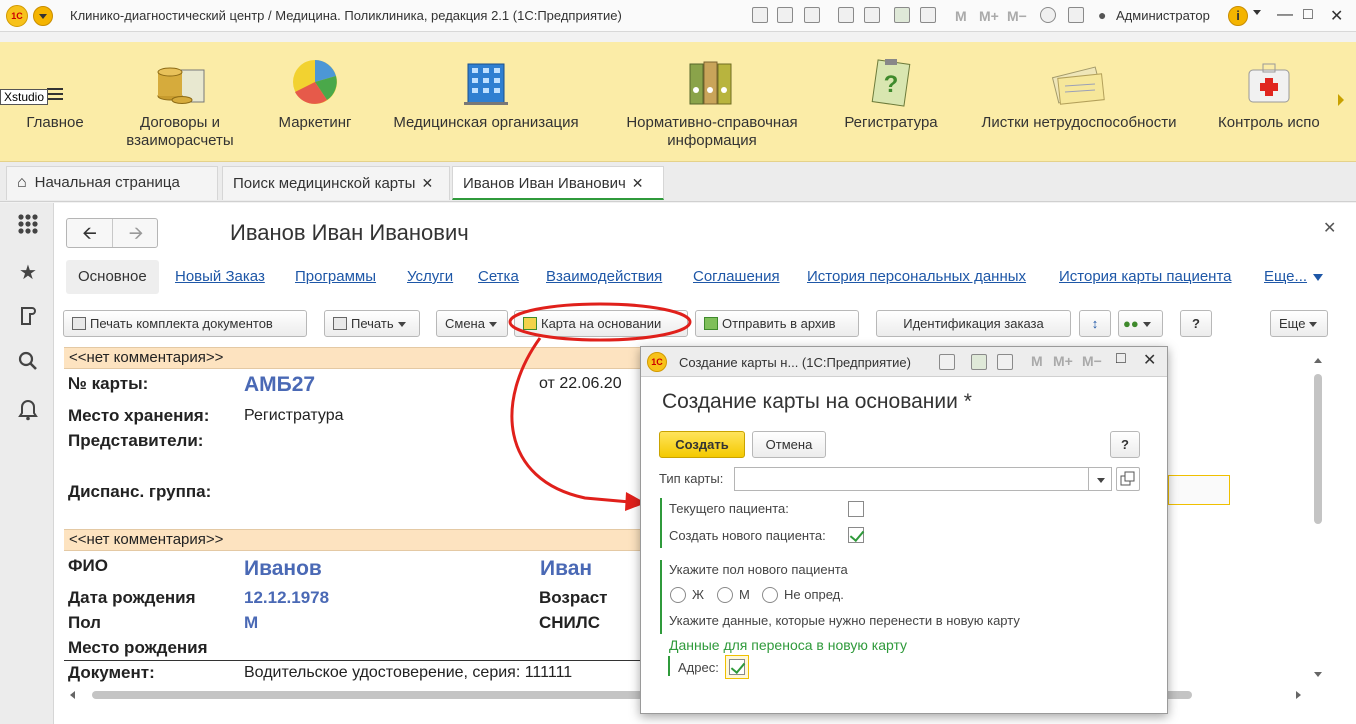 The image size is (1356, 724). Describe the element at coordinates (712, 102) in the screenshot. I see `section-reference: Нормативно-справочная информация` at that location.